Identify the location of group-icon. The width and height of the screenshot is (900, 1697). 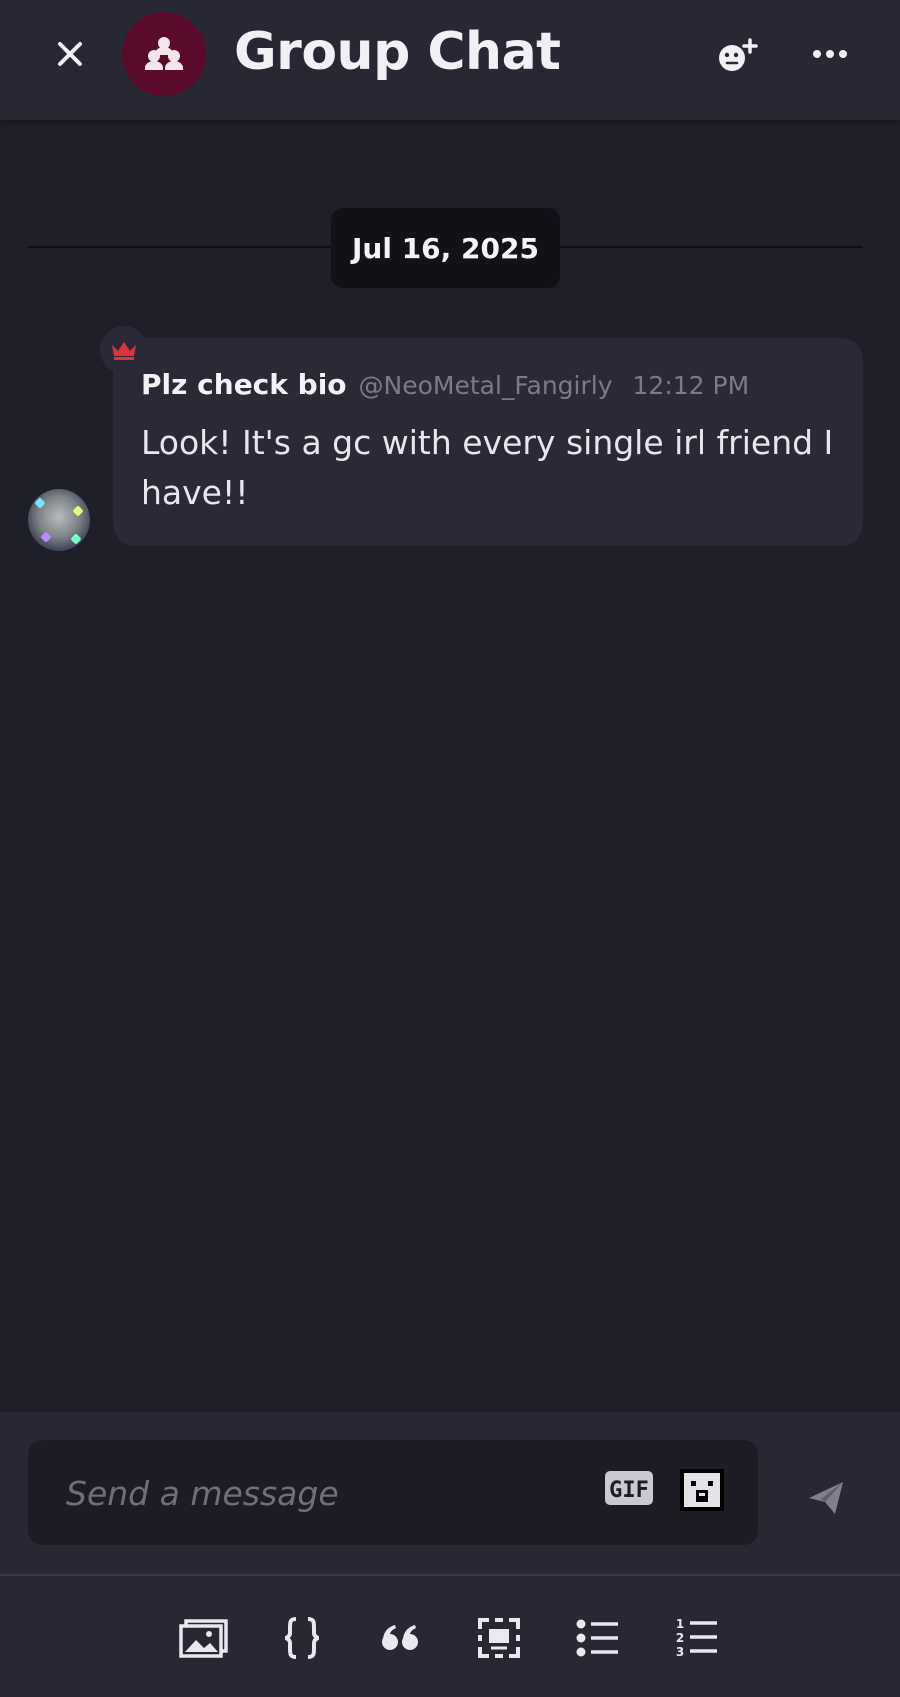
(164, 53).